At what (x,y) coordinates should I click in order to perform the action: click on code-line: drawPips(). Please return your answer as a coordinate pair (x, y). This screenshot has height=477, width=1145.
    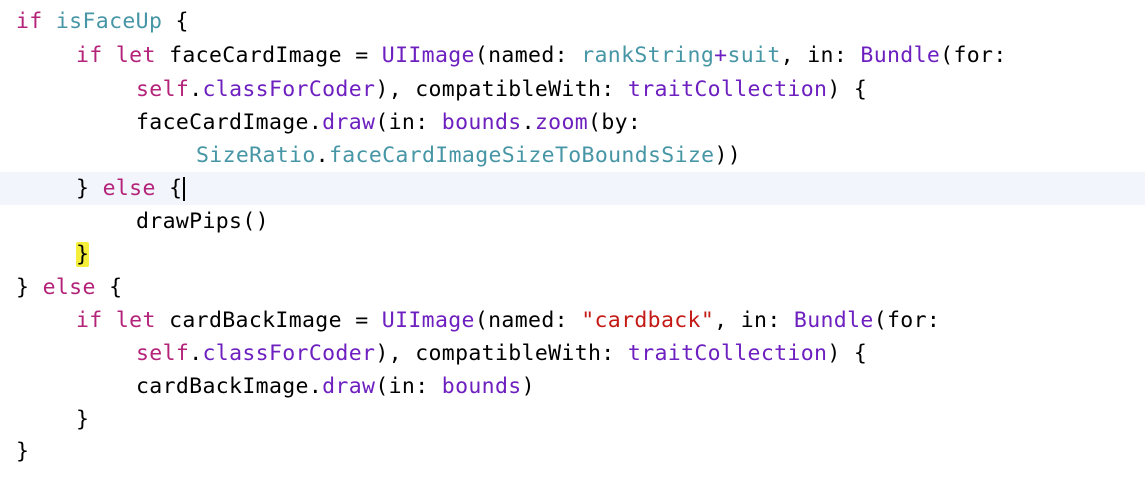
    Looking at the image, I should click on (572, 221).